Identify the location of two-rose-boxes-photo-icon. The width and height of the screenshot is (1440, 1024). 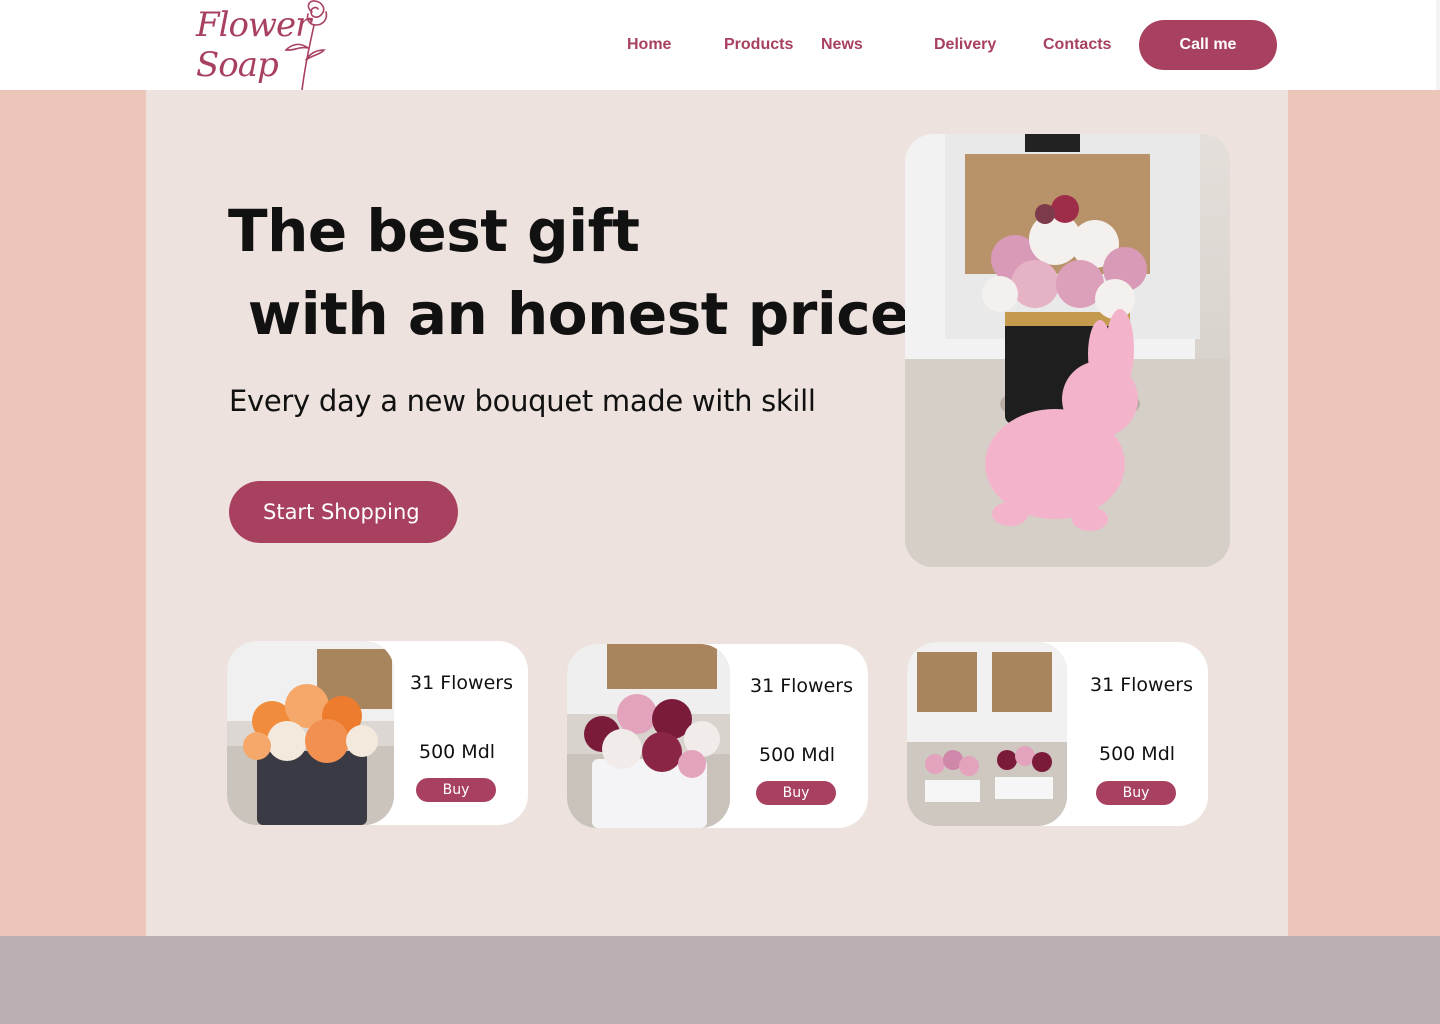
(987, 734).